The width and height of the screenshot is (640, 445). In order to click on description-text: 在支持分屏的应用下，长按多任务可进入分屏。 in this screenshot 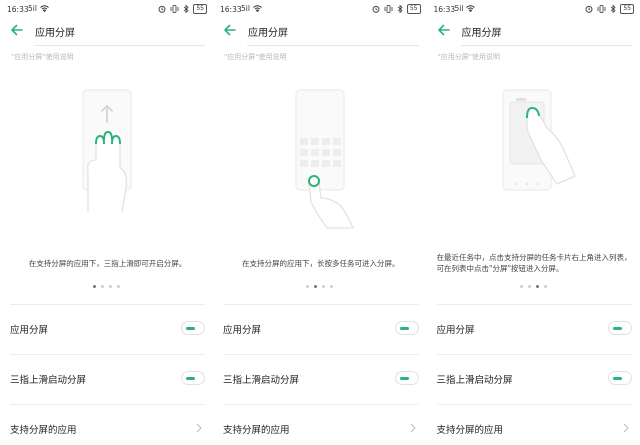, I will do `click(321, 263)`.